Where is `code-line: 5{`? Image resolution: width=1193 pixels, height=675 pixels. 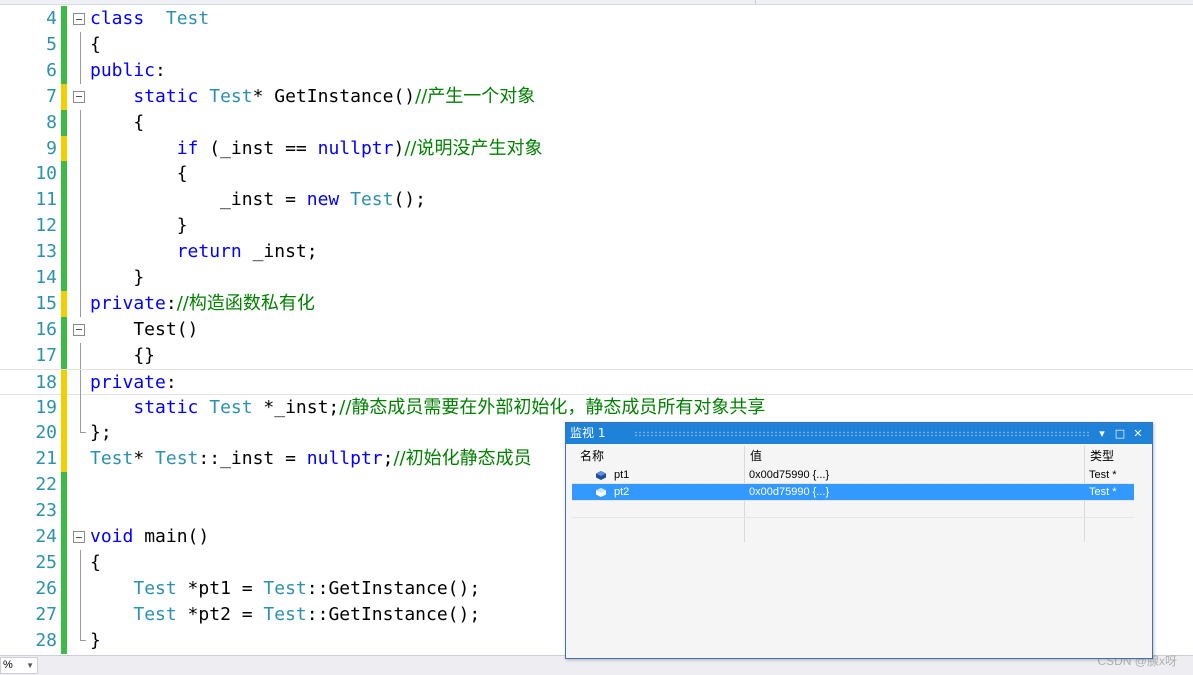 code-line: 5{ is located at coordinates (596, 44).